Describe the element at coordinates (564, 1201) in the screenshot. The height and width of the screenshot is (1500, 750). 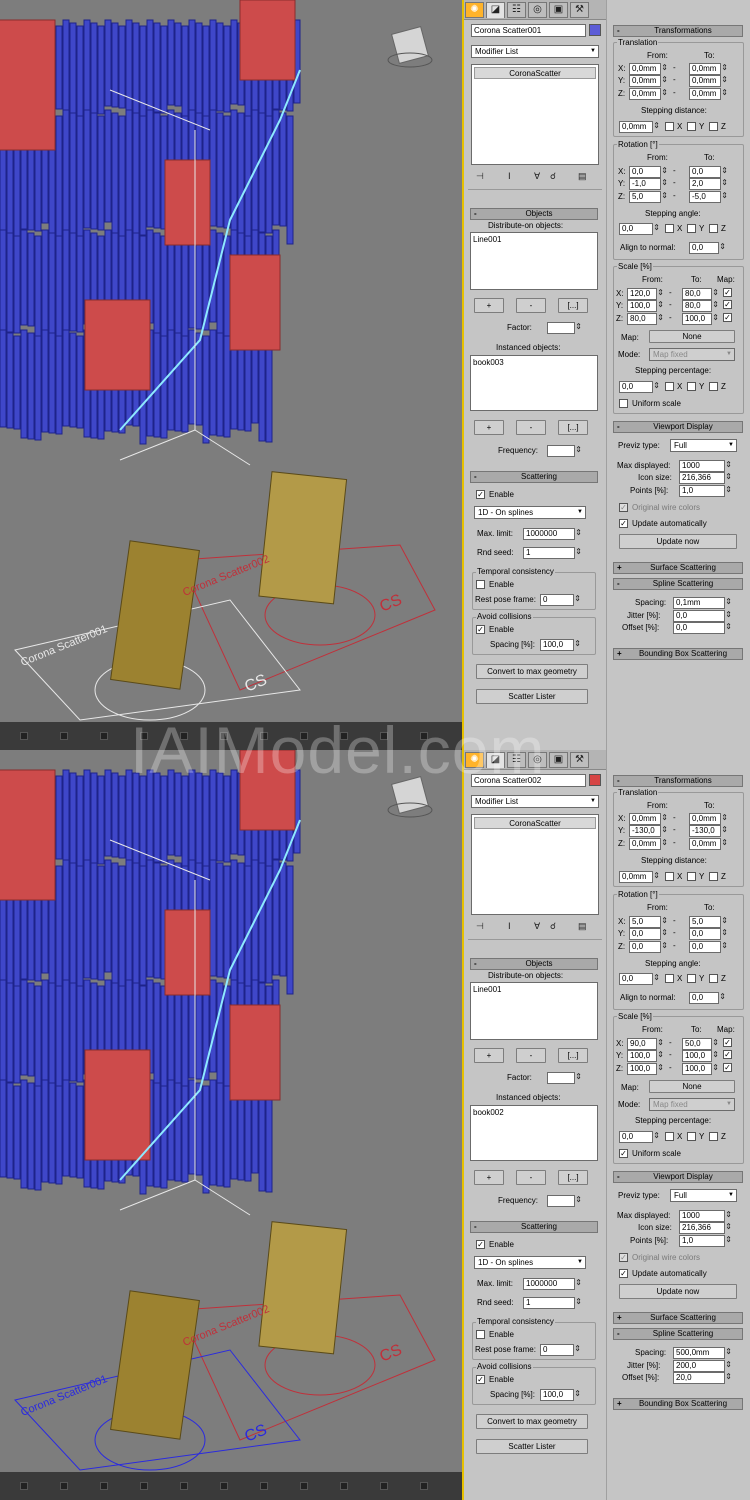
I see `frequency-spinner` at that location.